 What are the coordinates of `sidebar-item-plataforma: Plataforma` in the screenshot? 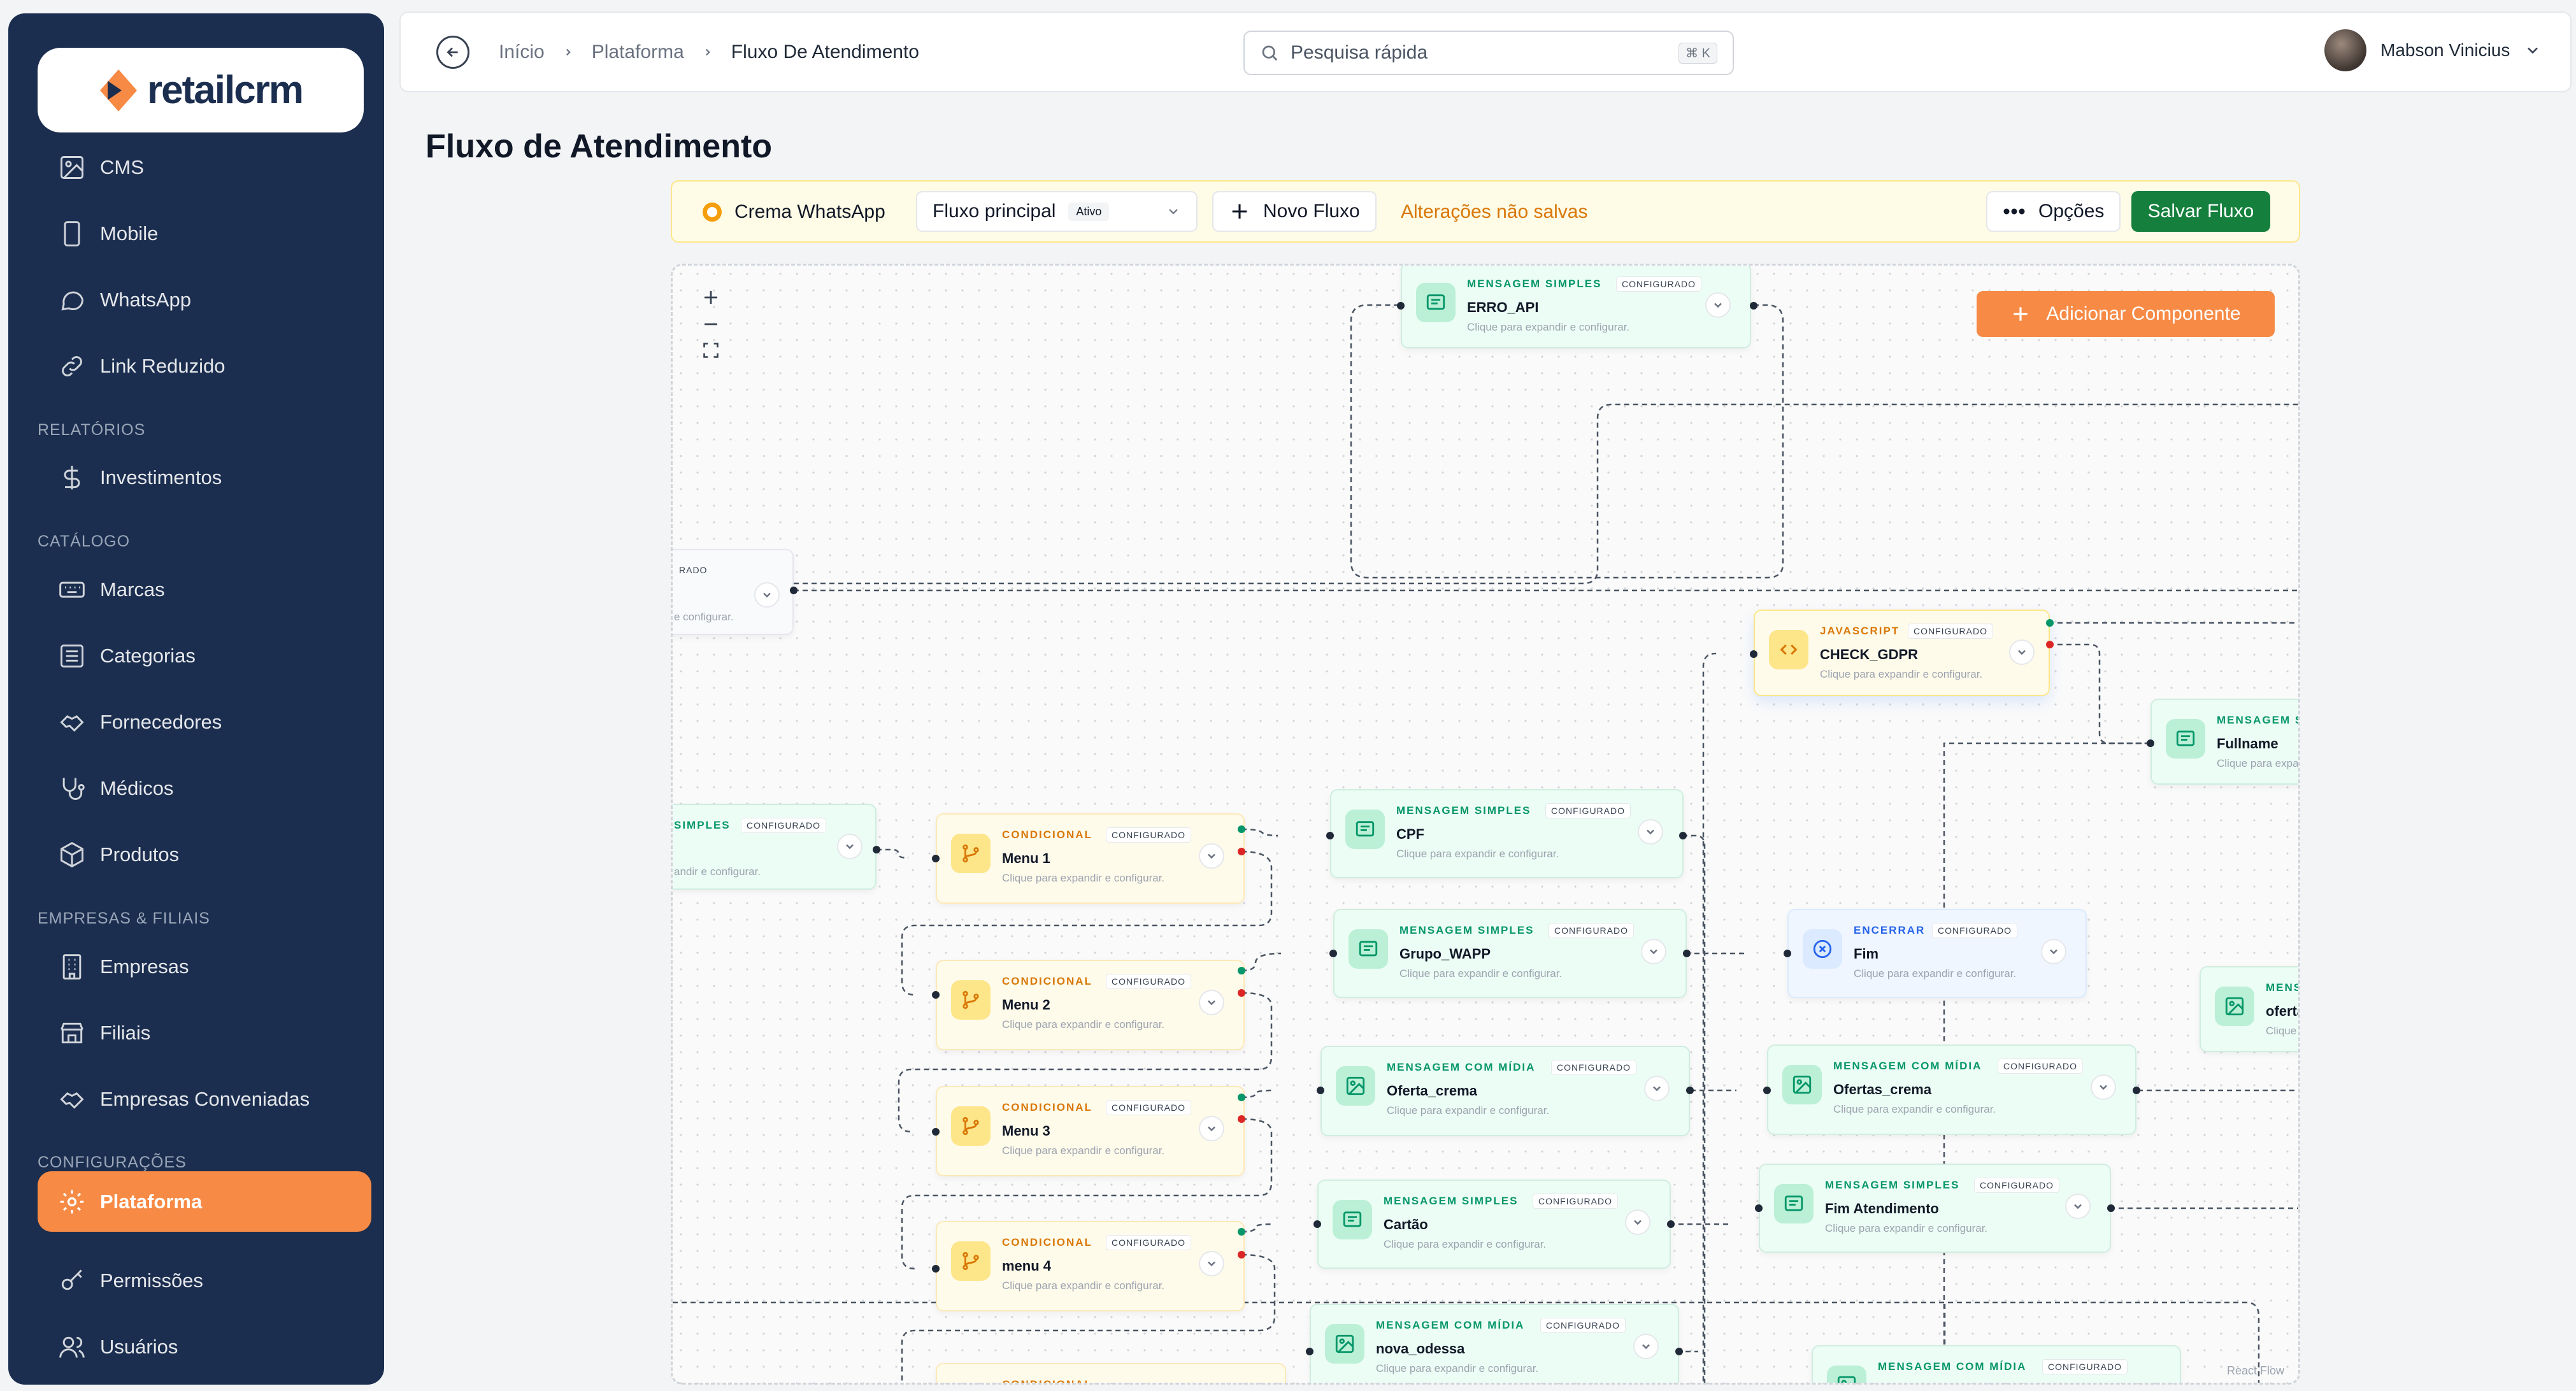 It's located at (204, 1201).